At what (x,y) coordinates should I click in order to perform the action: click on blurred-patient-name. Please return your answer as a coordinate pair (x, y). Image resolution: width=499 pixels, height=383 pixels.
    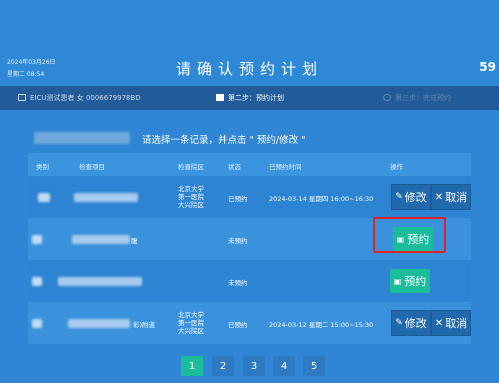
    Looking at the image, I should click on (82, 138).